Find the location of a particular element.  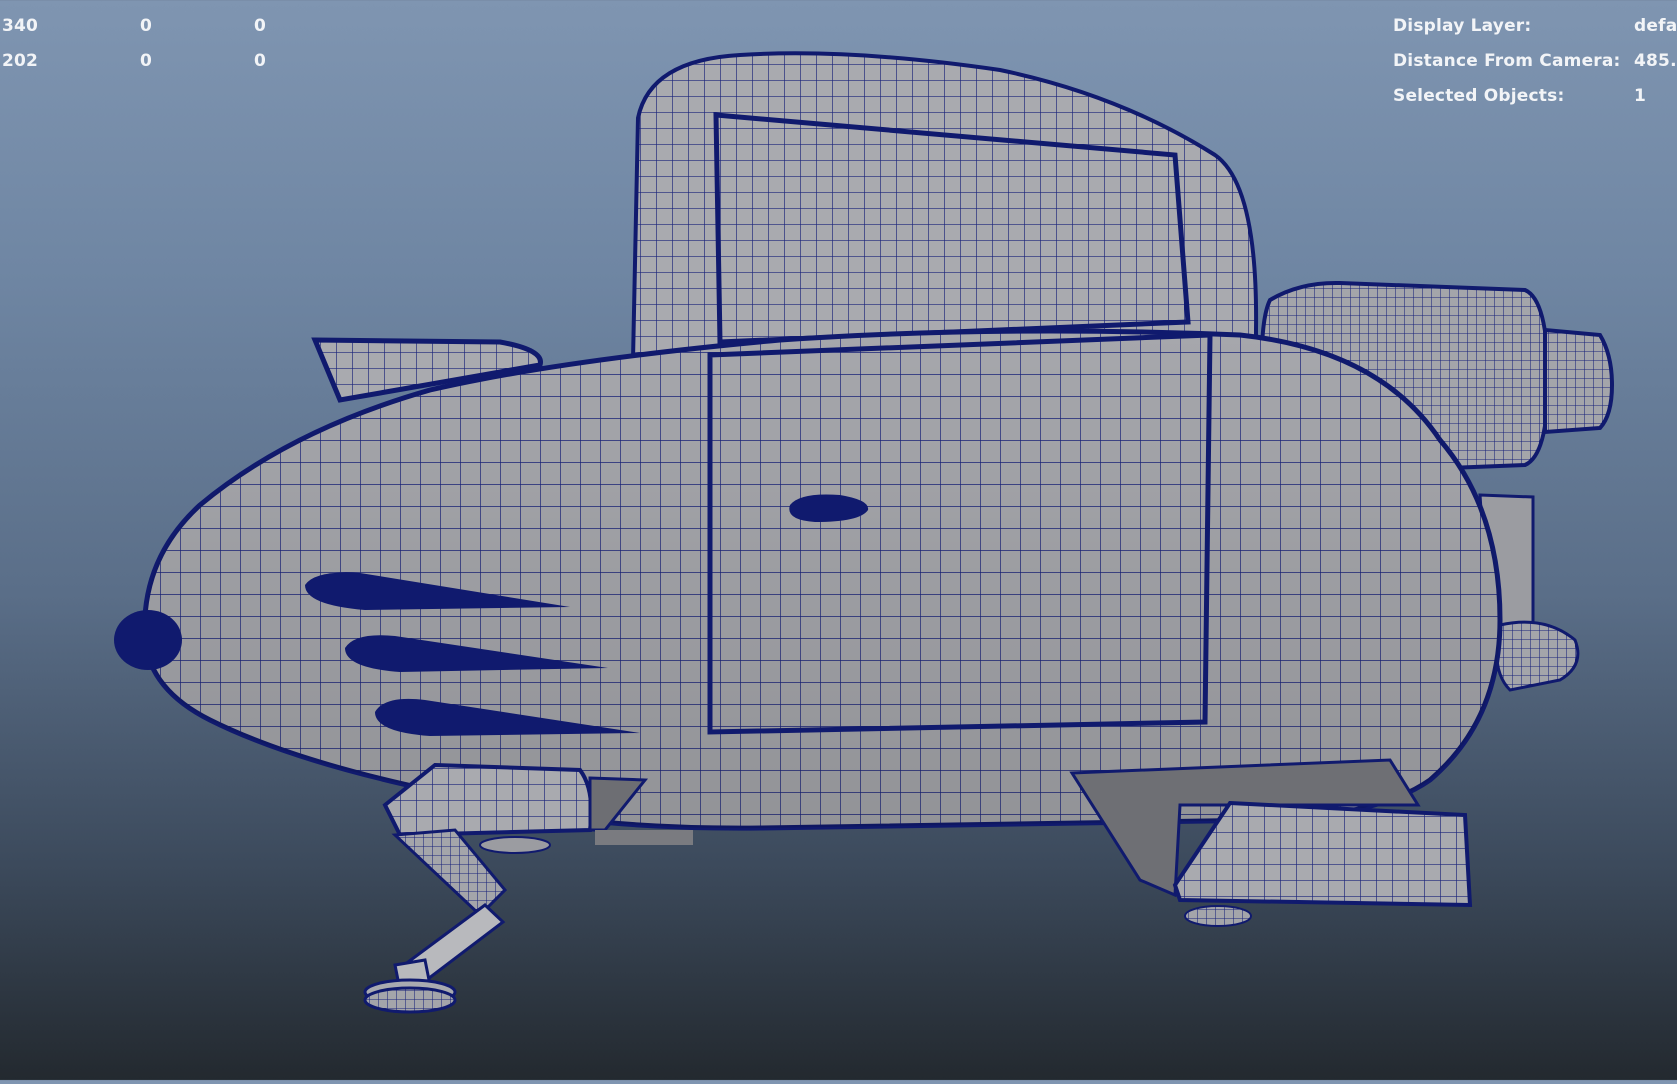

hud-value: 340 is located at coordinates (20, 26).